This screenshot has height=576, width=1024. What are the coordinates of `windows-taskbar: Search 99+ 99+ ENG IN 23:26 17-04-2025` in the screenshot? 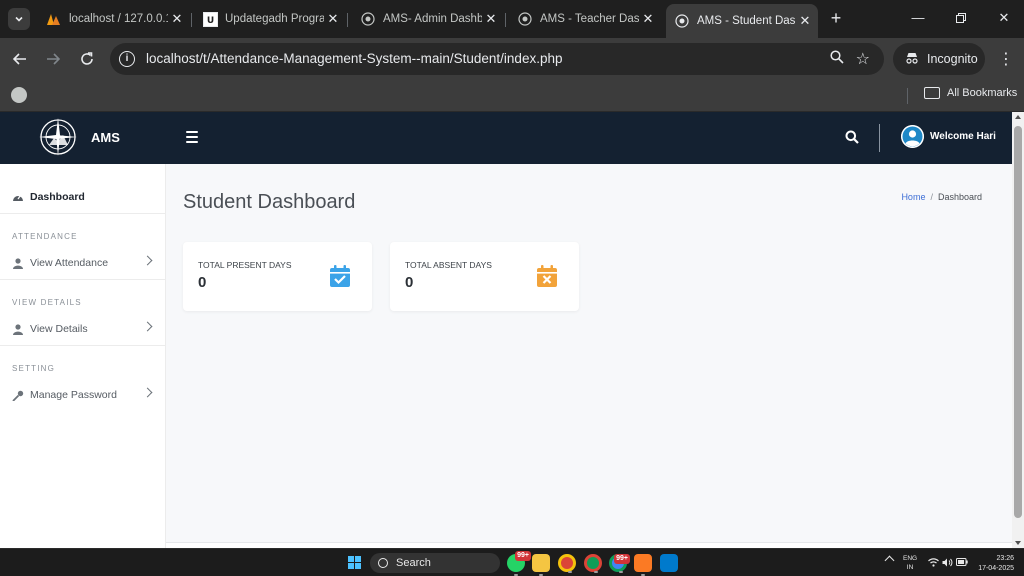 It's located at (512, 562).